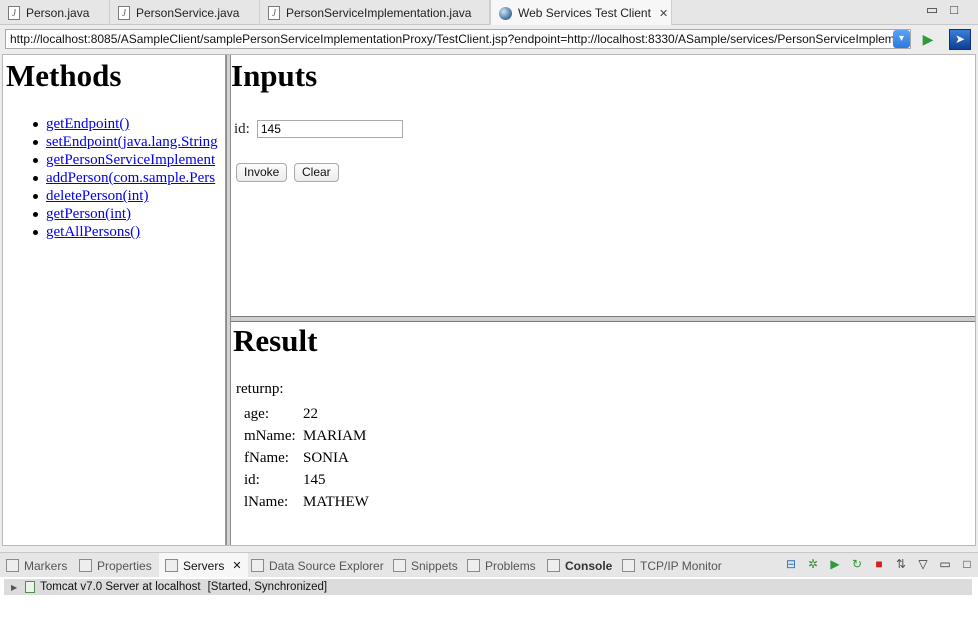  What do you see at coordinates (960, 39) in the screenshot?
I see `web-browser-icon: ➤` at bounding box center [960, 39].